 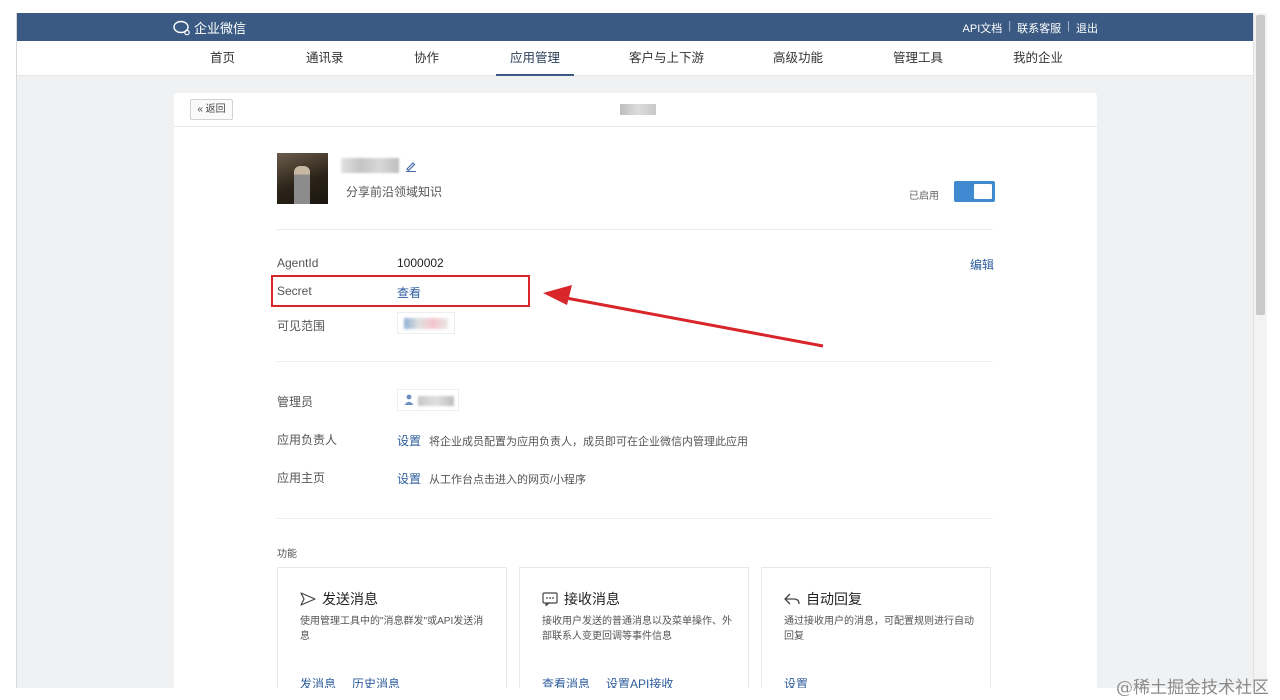 I want to click on secret-highlight-box, so click(x=400, y=291).